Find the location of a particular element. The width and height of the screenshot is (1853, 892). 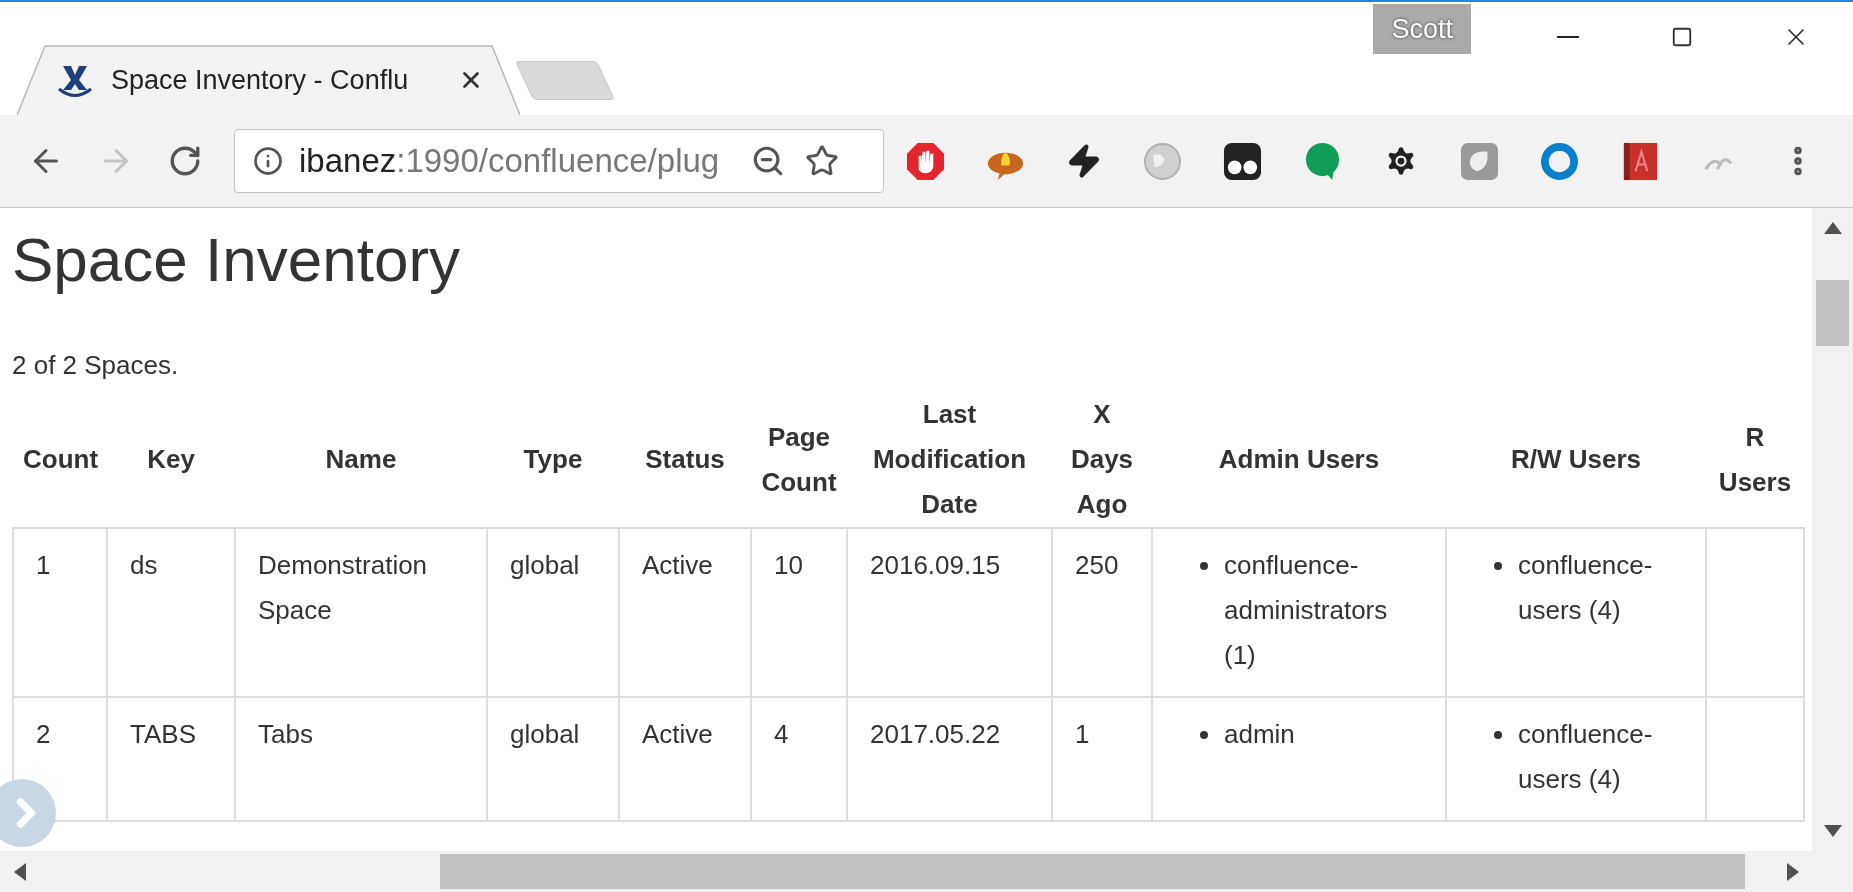

vertical-scrollbar is located at coordinates (1832, 529).